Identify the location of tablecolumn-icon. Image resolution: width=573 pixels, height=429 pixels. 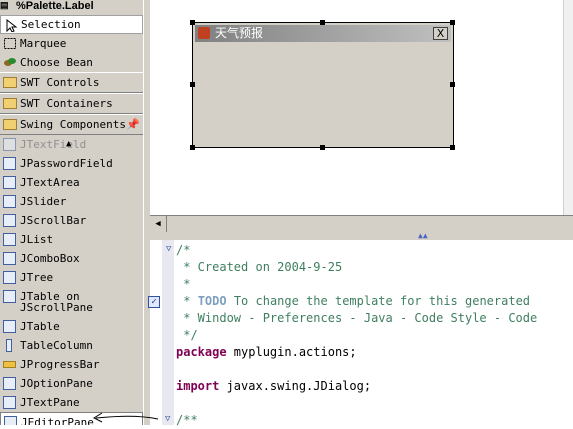
(9, 345).